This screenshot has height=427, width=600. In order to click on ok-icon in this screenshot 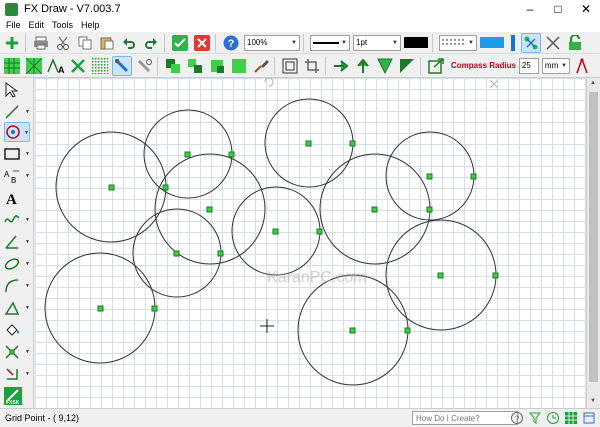, I will do `click(180, 43)`.